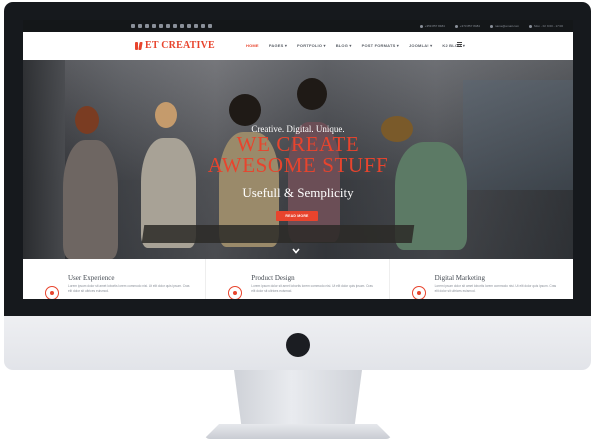 The height and width of the screenshot is (441, 595). What do you see at coordinates (91, 278) in the screenshot?
I see `feature-title: User Experience` at bounding box center [91, 278].